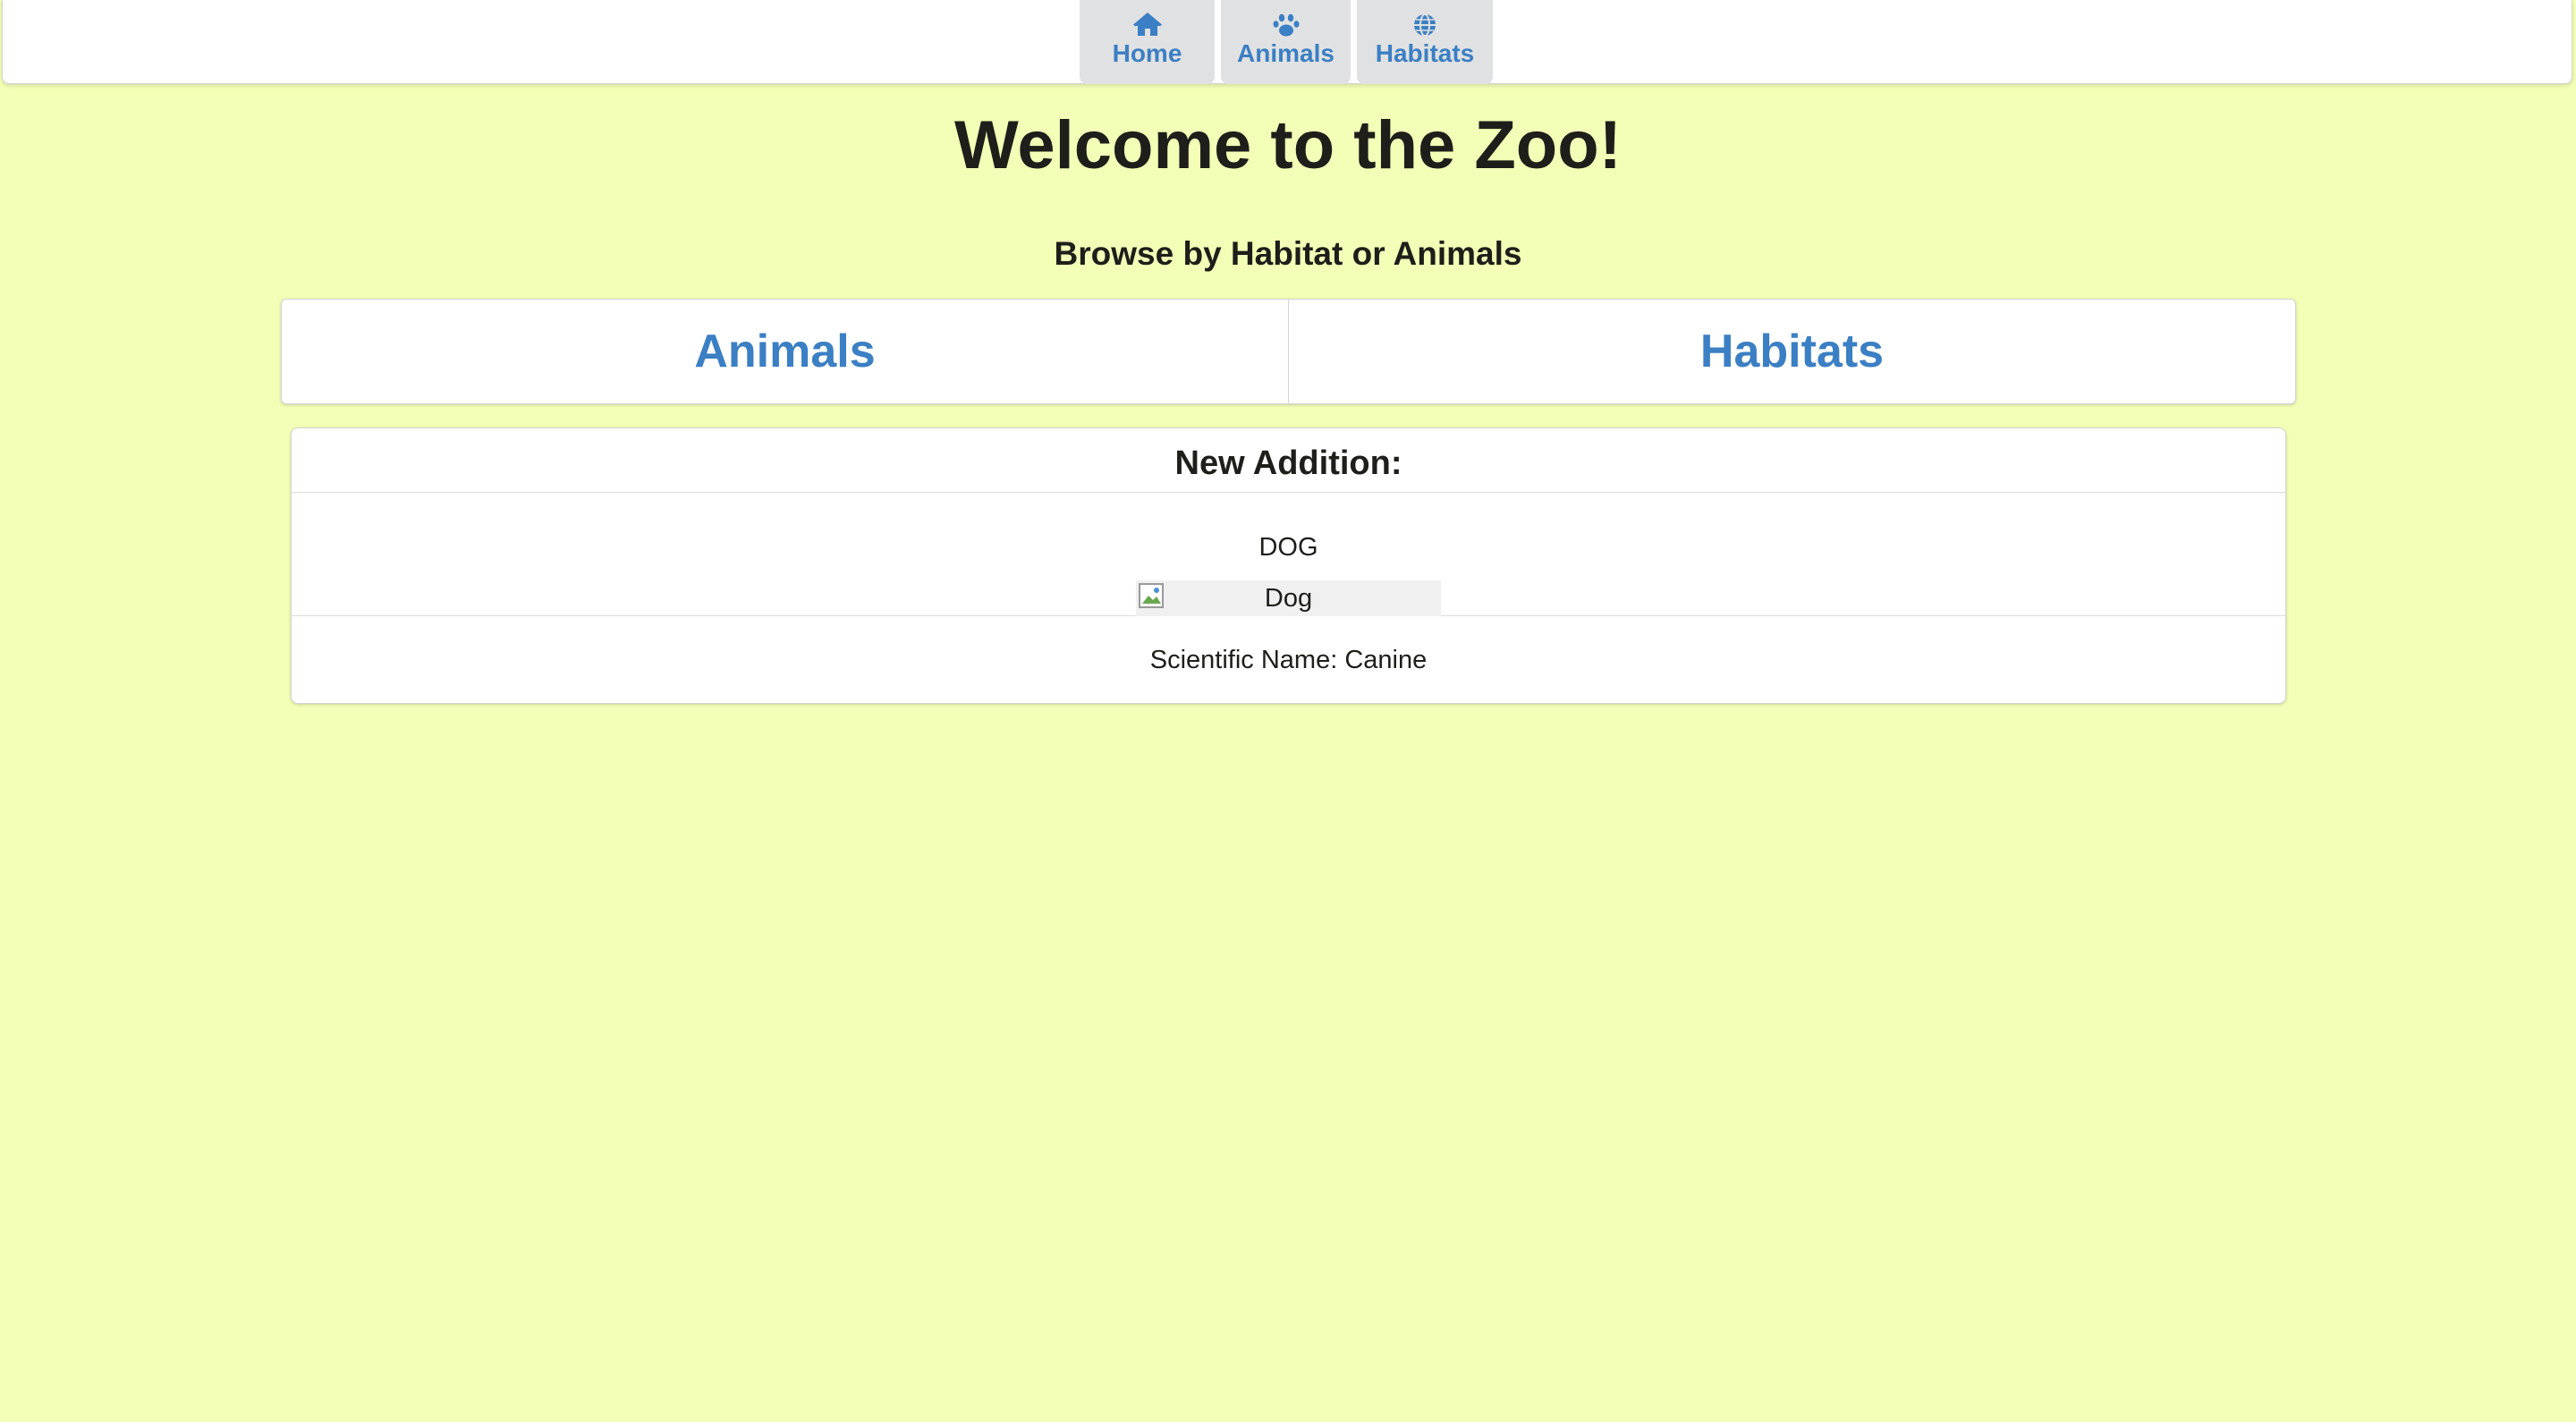  Describe the element at coordinates (1147, 53) in the screenshot. I see `nav-home-label: Home` at that location.